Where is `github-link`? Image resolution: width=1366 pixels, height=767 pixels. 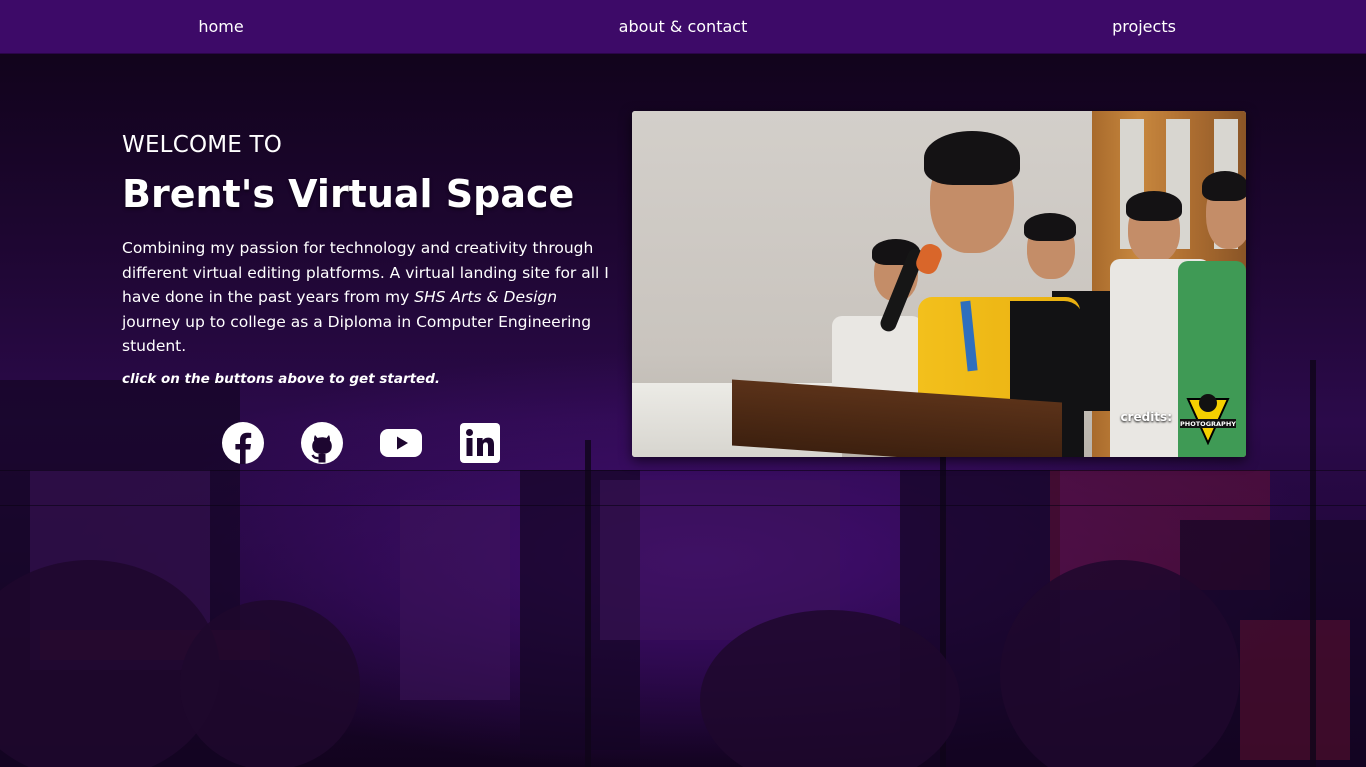 github-link is located at coordinates (322, 443).